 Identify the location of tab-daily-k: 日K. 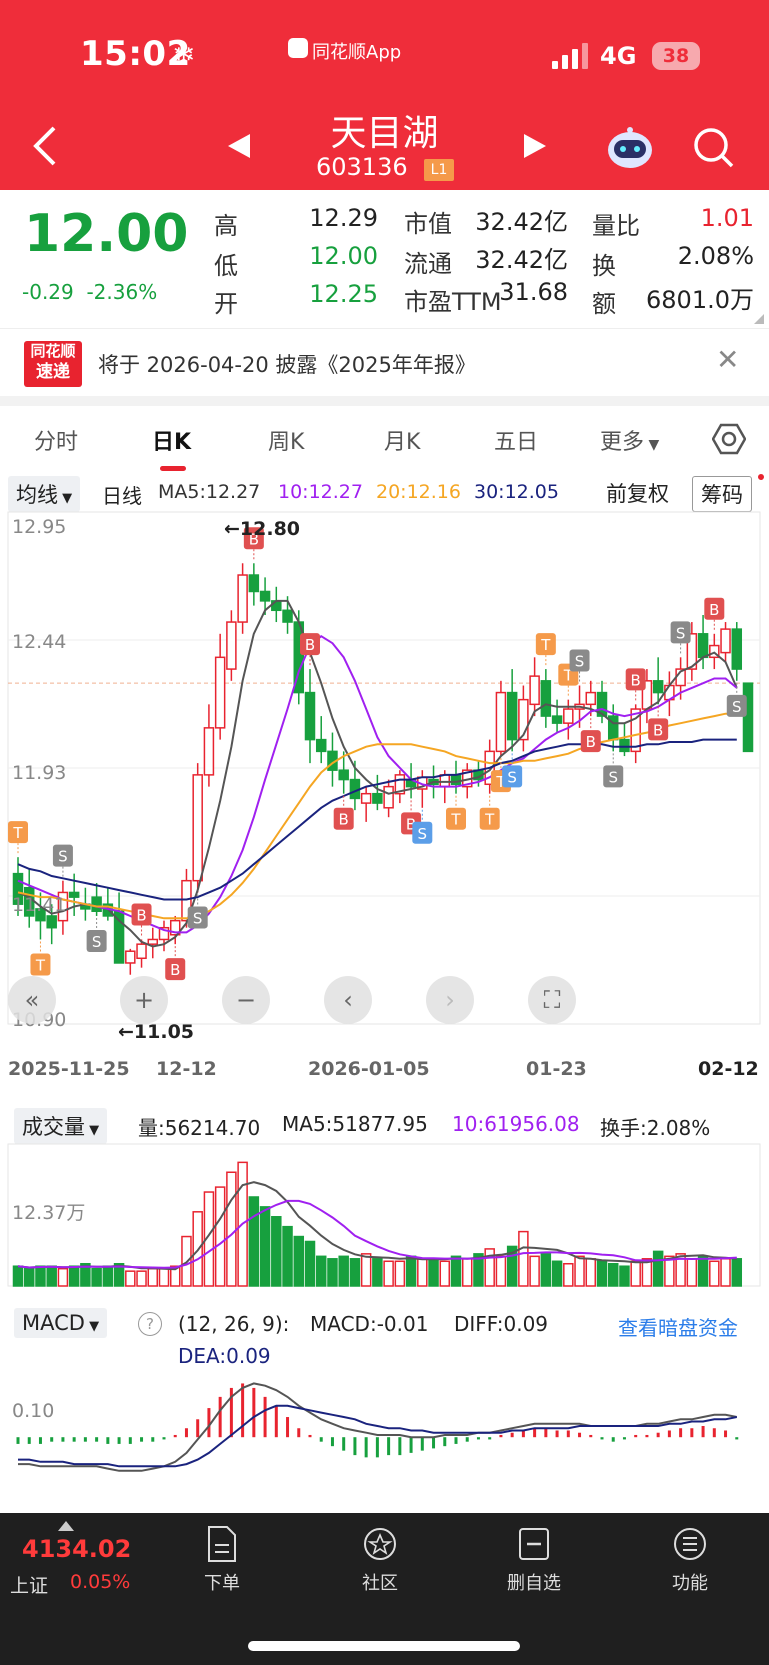
(171, 440).